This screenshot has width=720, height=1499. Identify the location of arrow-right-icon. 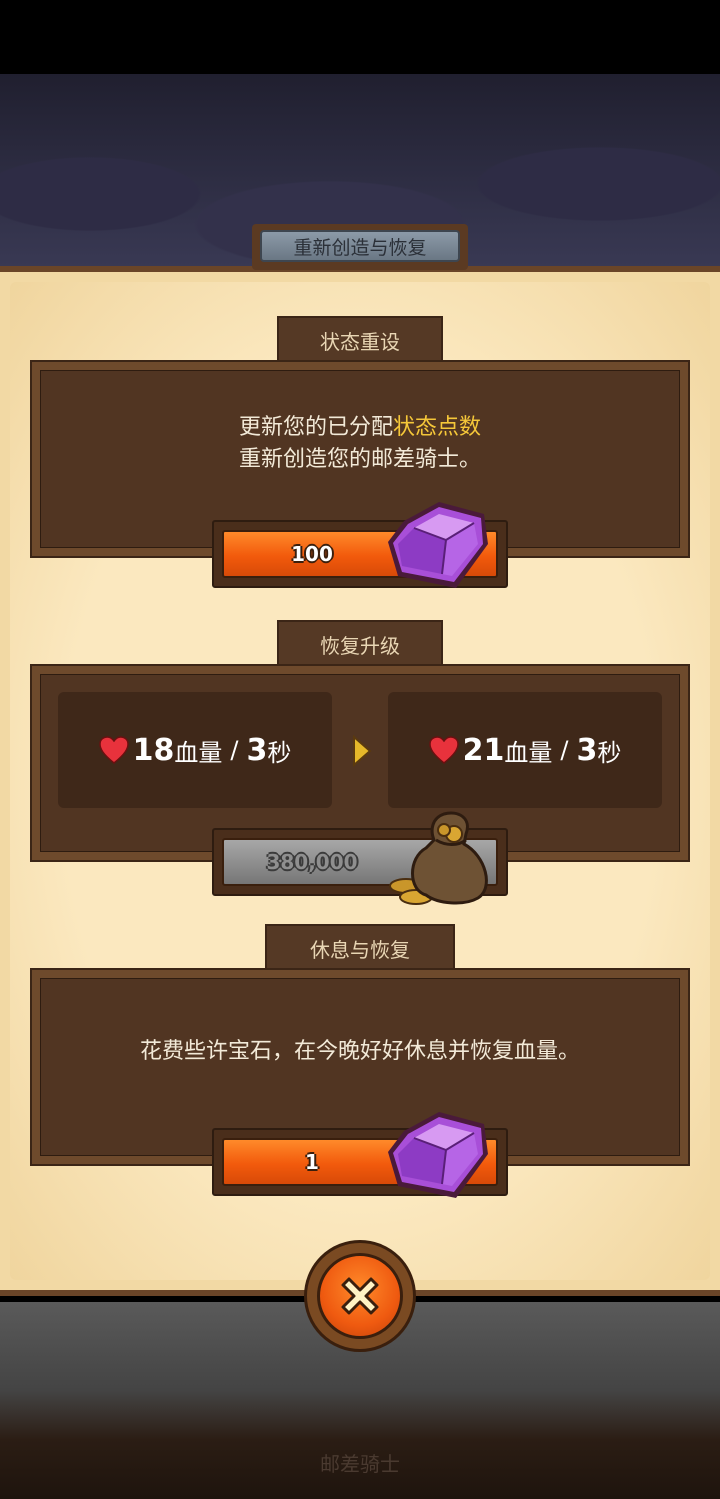
(362, 751).